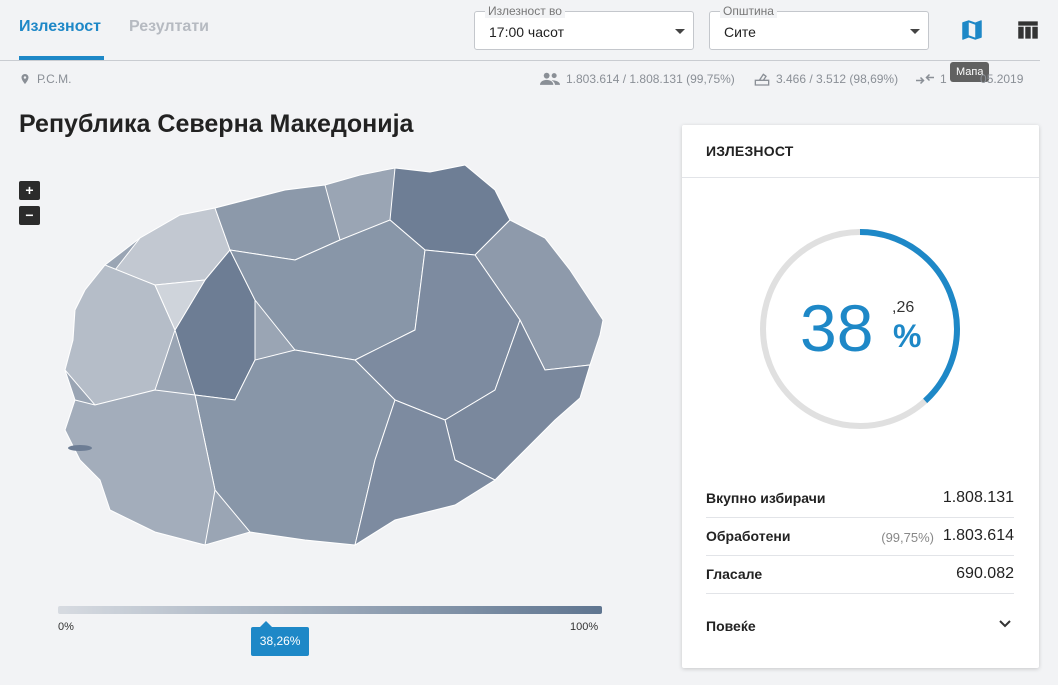 The image size is (1058, 685). Describe the element at coordinates (985, 573) in the screenshot. I see `stat-value: 690.082` at that location.